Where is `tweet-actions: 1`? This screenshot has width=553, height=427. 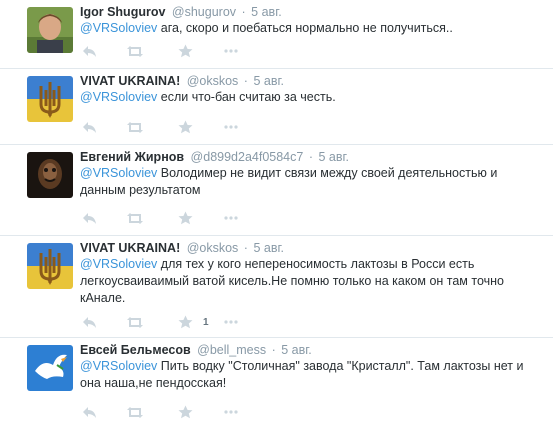 tweet-actions: 1 is located at coordinates (232, 322).